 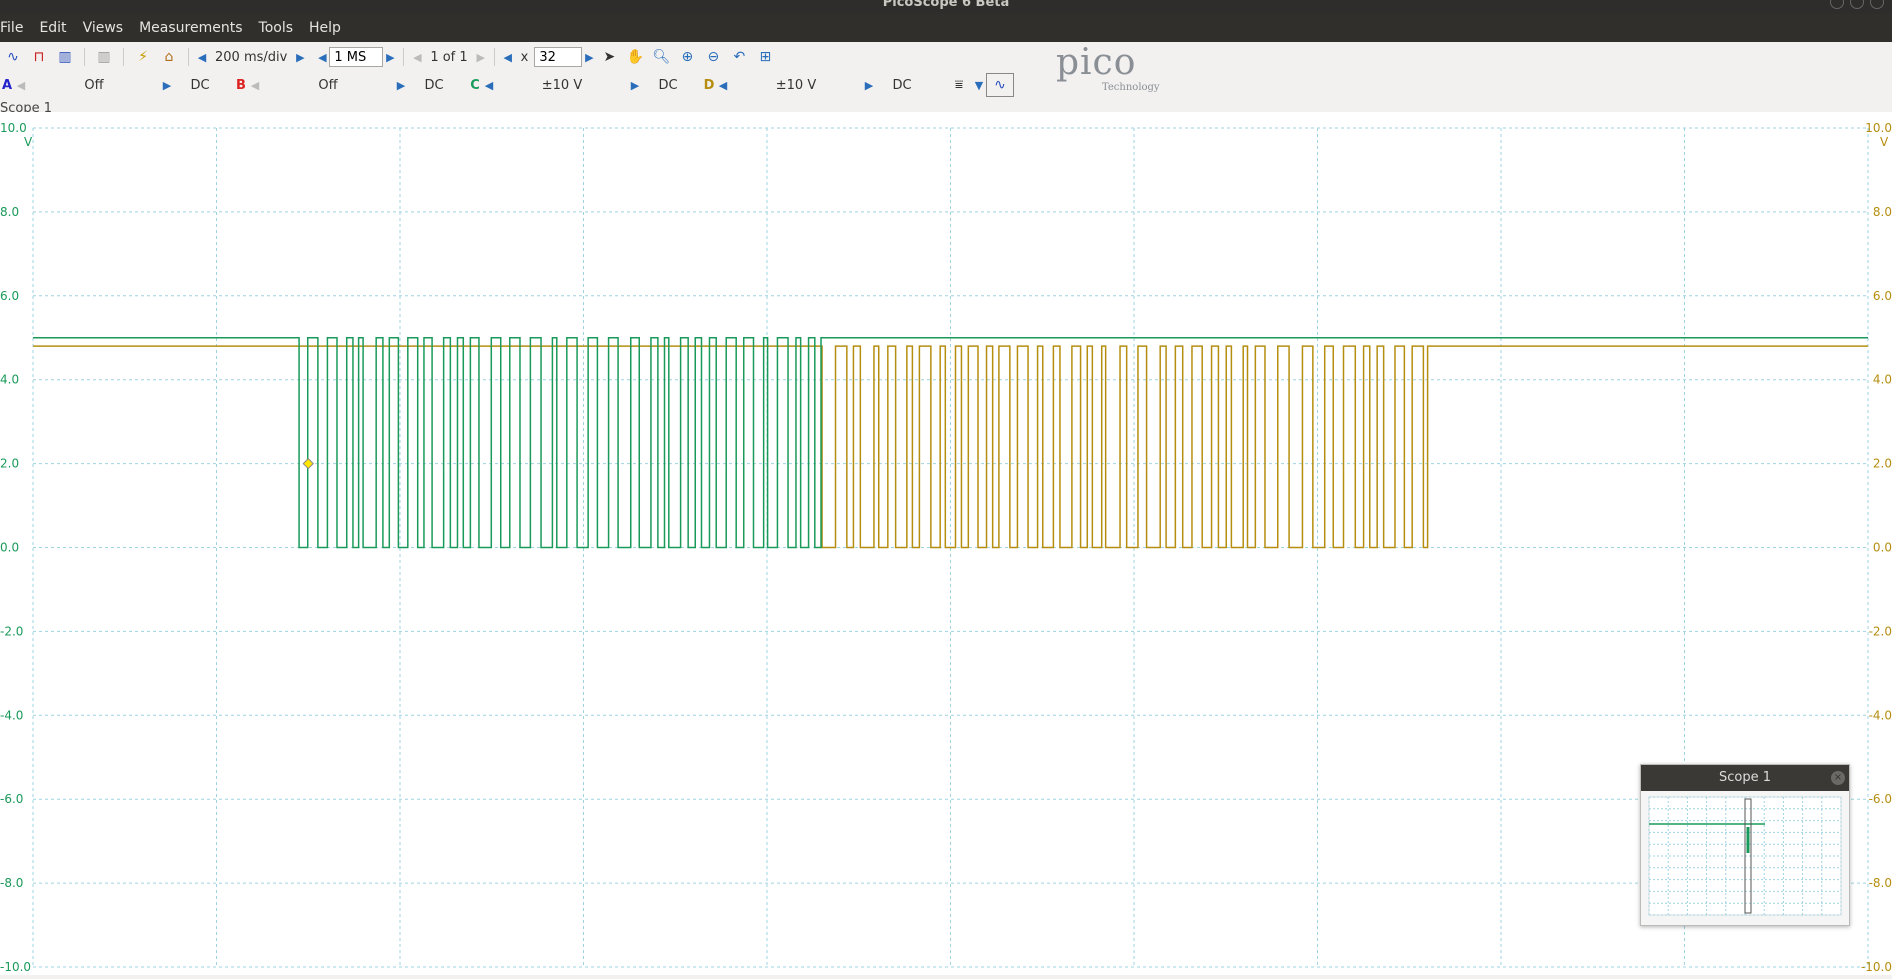 What do you see at coordinates (39, 57) in the screenshot?
I see `persistence-mode-icon: ⊓` at bounding box center [39, 57].